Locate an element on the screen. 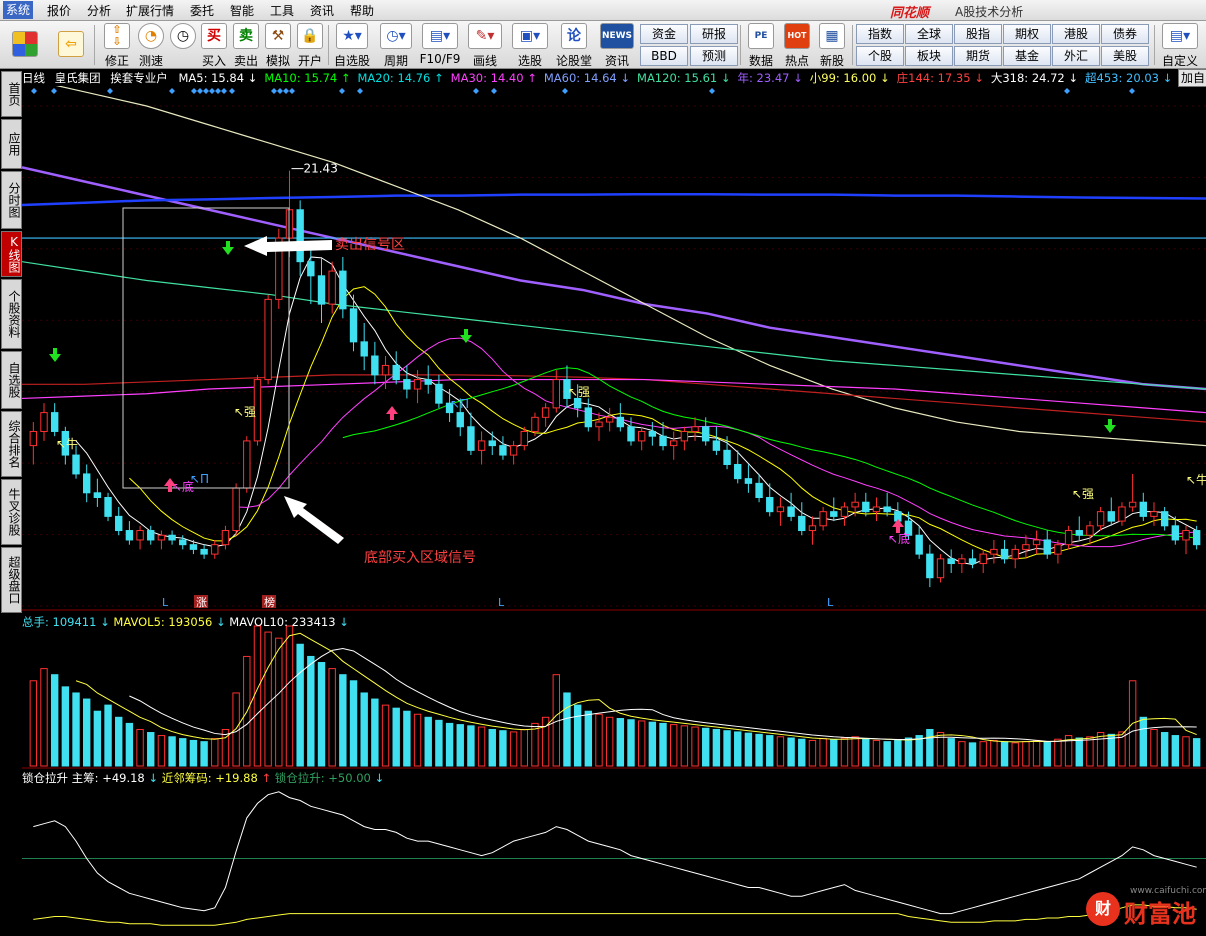 The width and height of the screenshot is (1206, 936). us-stock-button: 美股 is located at coordinates (1125, 56).